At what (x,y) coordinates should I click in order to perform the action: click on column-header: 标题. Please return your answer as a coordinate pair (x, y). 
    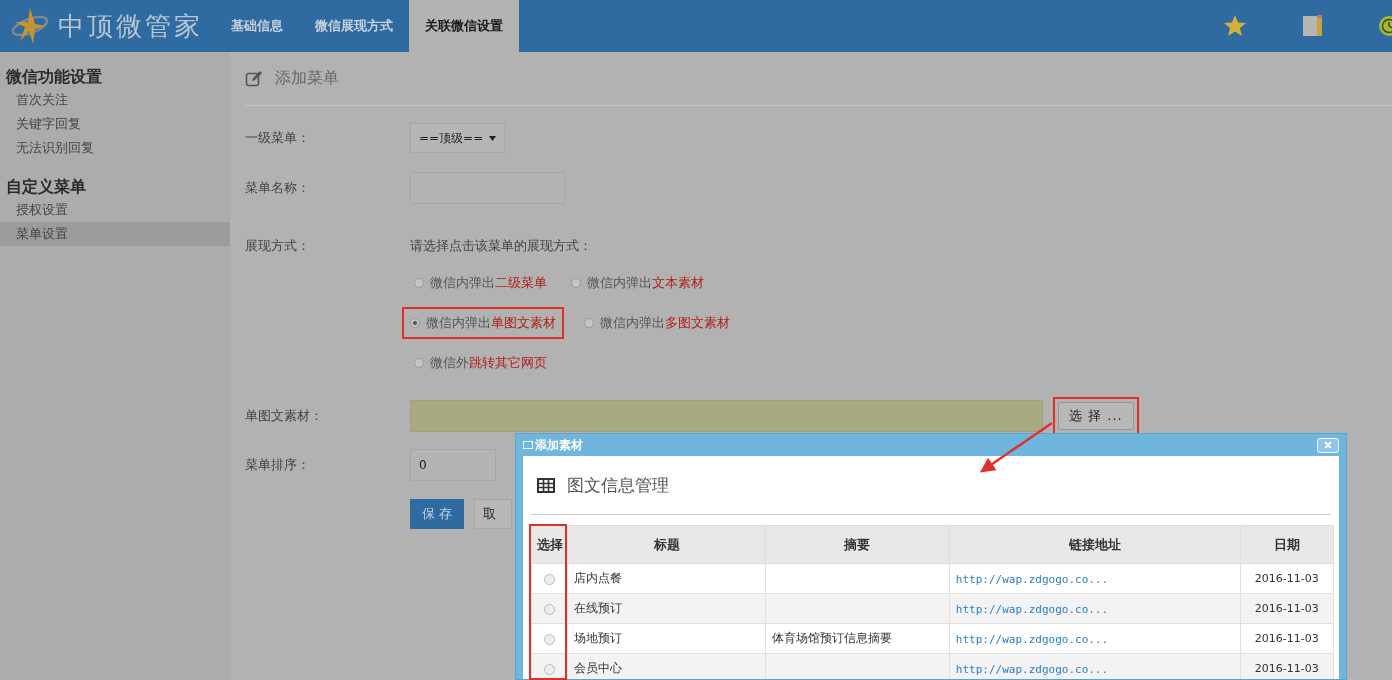
    Looking at the image, I should click on (667, 544).